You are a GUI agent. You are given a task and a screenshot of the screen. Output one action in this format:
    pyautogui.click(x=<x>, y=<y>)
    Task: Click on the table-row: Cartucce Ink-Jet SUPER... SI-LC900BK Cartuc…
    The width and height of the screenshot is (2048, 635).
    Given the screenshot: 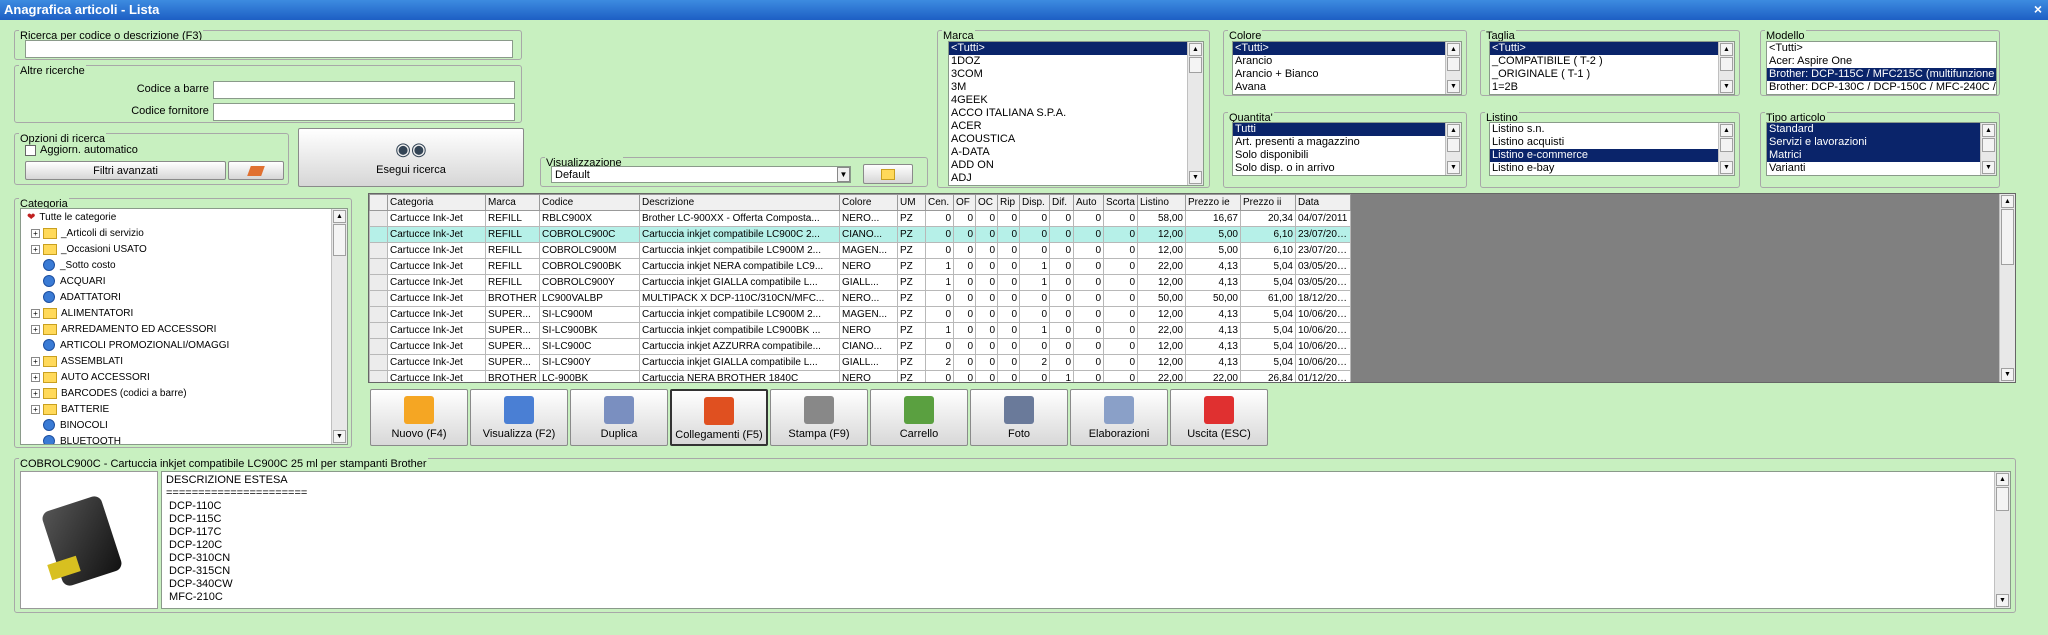 What is the action you would take?
    pyautogui.click(x=860, y=330)
    